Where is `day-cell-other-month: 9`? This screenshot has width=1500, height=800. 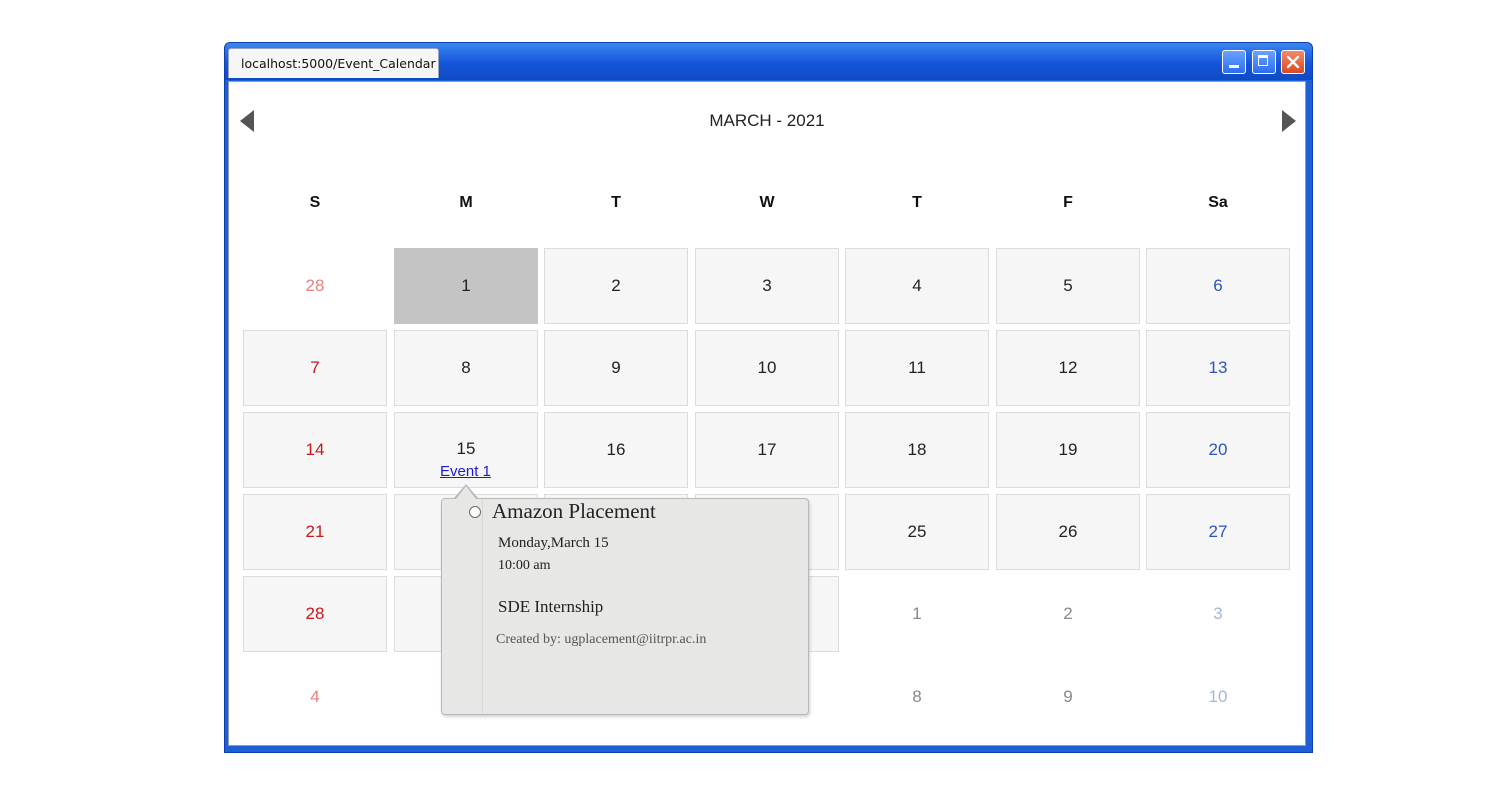
day-cell-other-month: 9 is located at coordinates (1068, 697).